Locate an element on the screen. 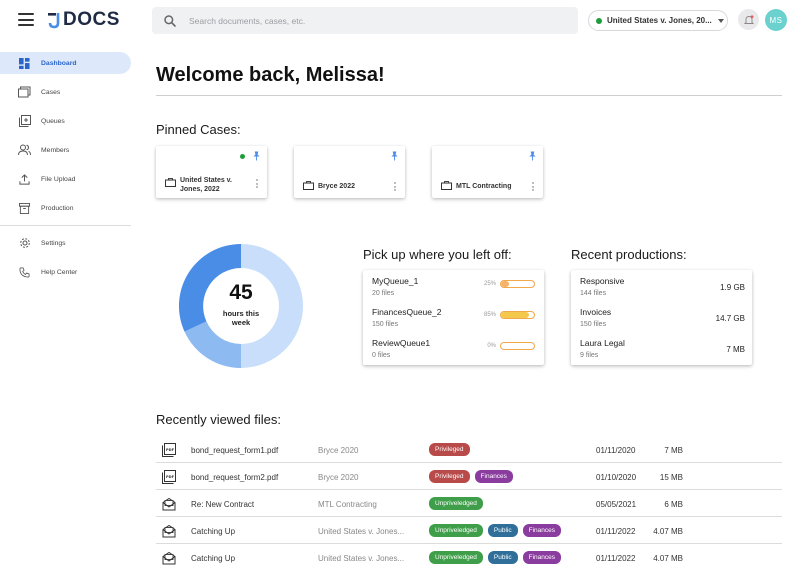 This screenshot has height=571, width=800. queue-item: FinancesQueue_2 150 files 85% is located at coordinates (457, 319).